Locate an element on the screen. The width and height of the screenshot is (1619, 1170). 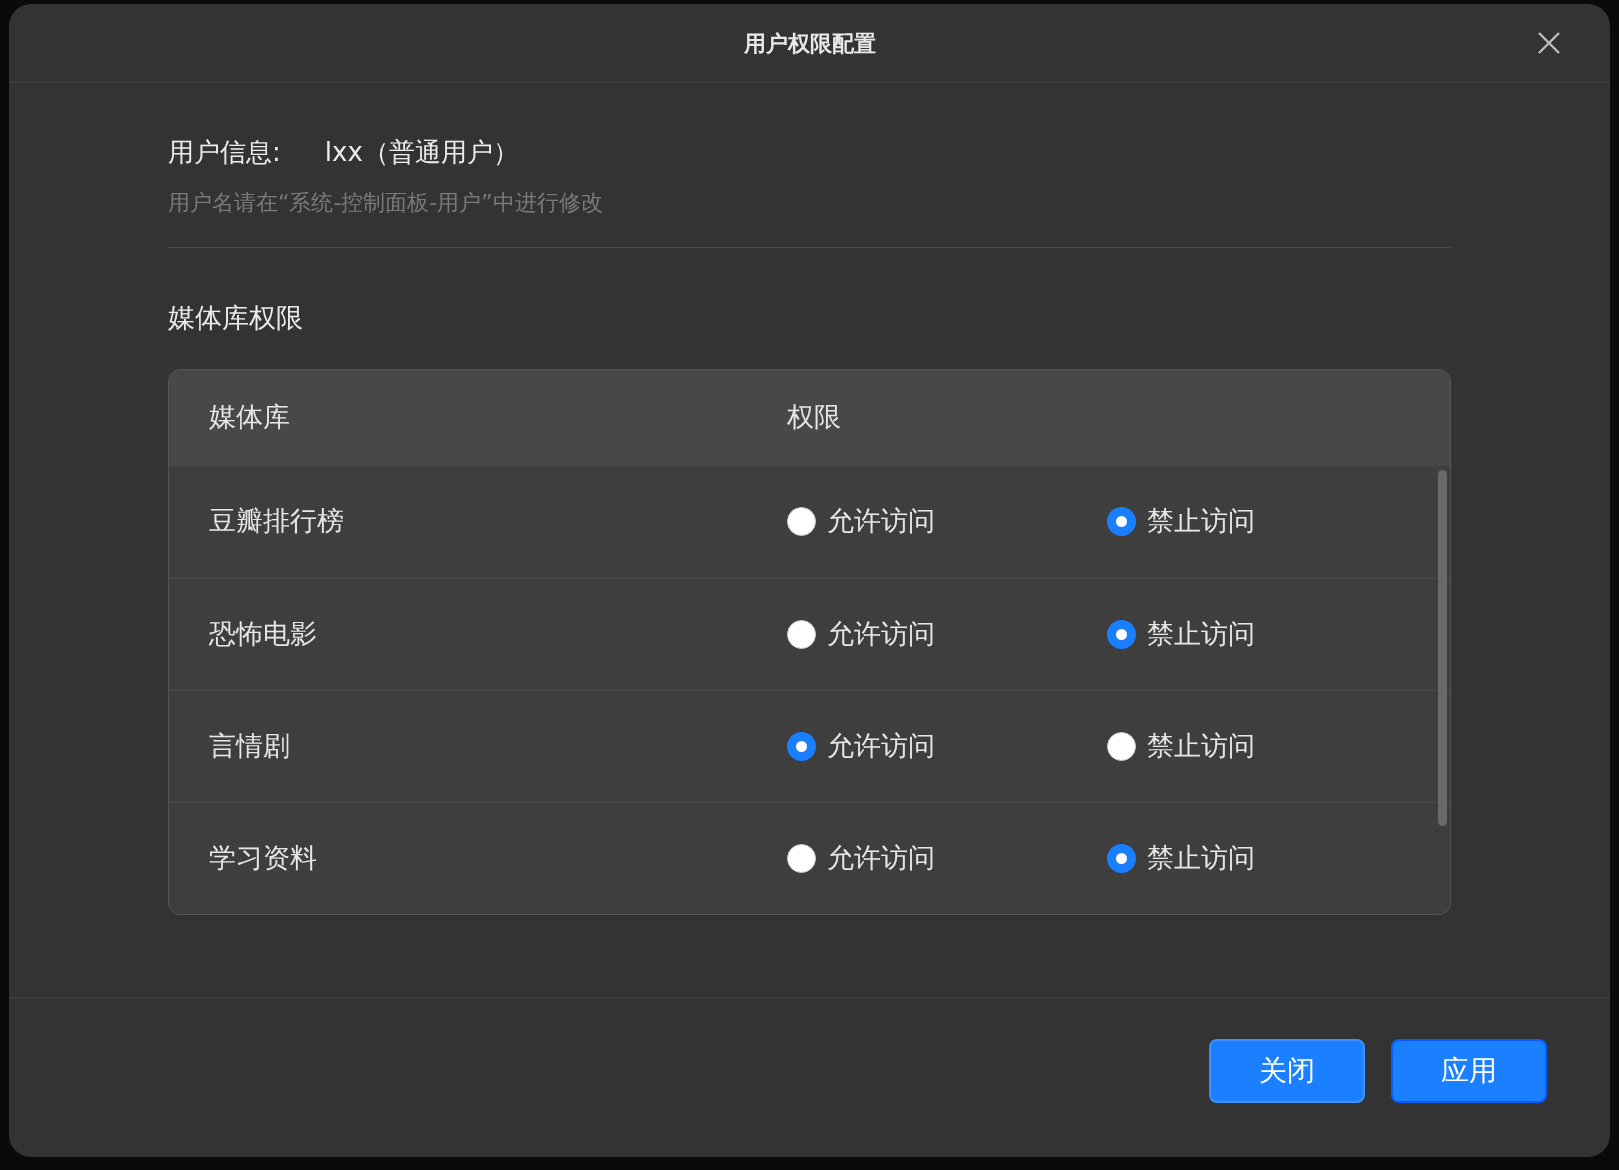
user-info-value: lxx（普通用户） is located at coordinates (421, 152).